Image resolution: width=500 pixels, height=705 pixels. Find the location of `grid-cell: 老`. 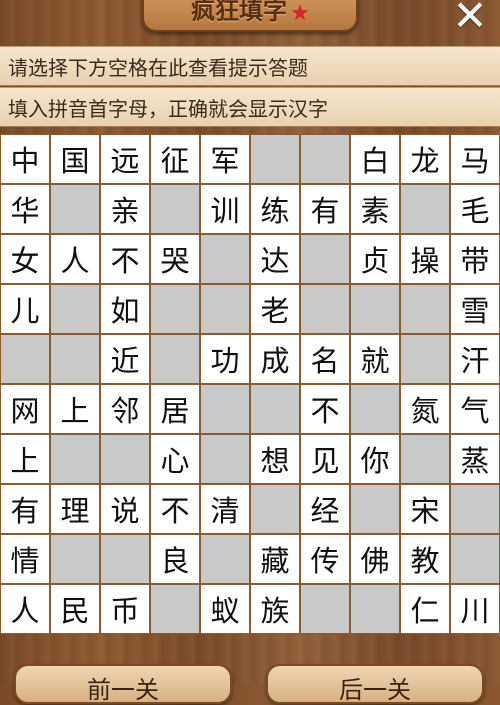

grid-cell: 老 is located at coordinates (275, 309).